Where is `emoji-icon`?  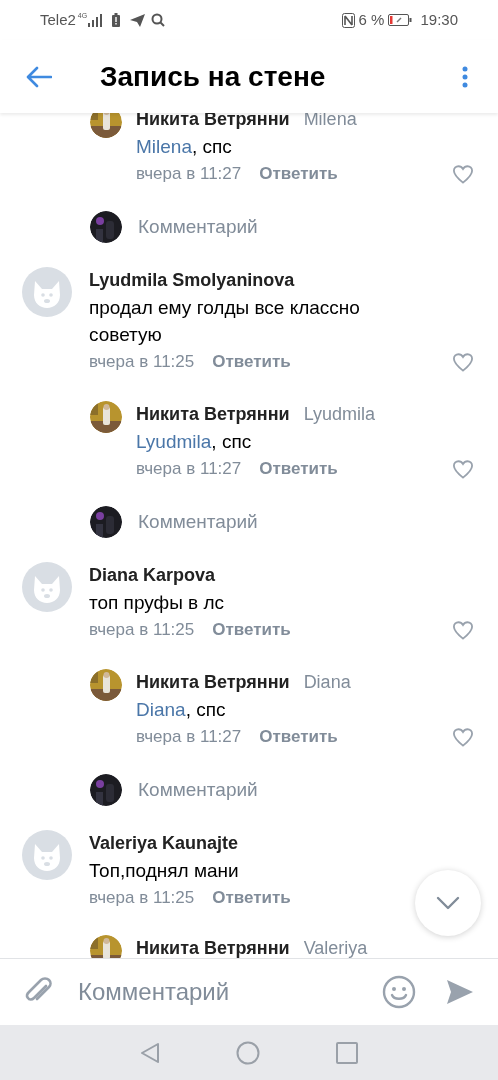
emoji-icon is located at coordinates (399, 992).